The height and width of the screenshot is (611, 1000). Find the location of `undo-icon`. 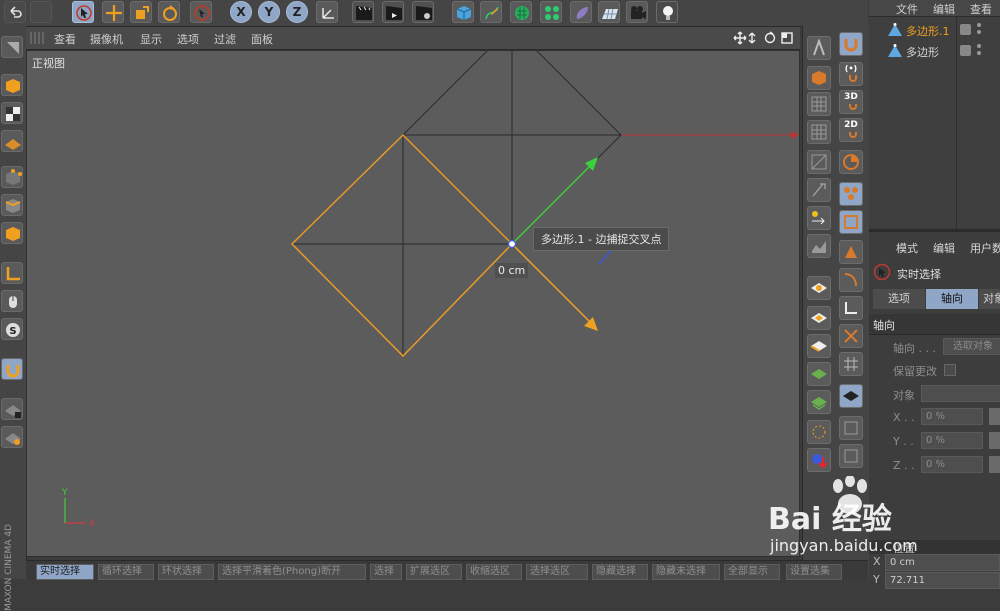

undo-icon is located at coordinates (15, 12).